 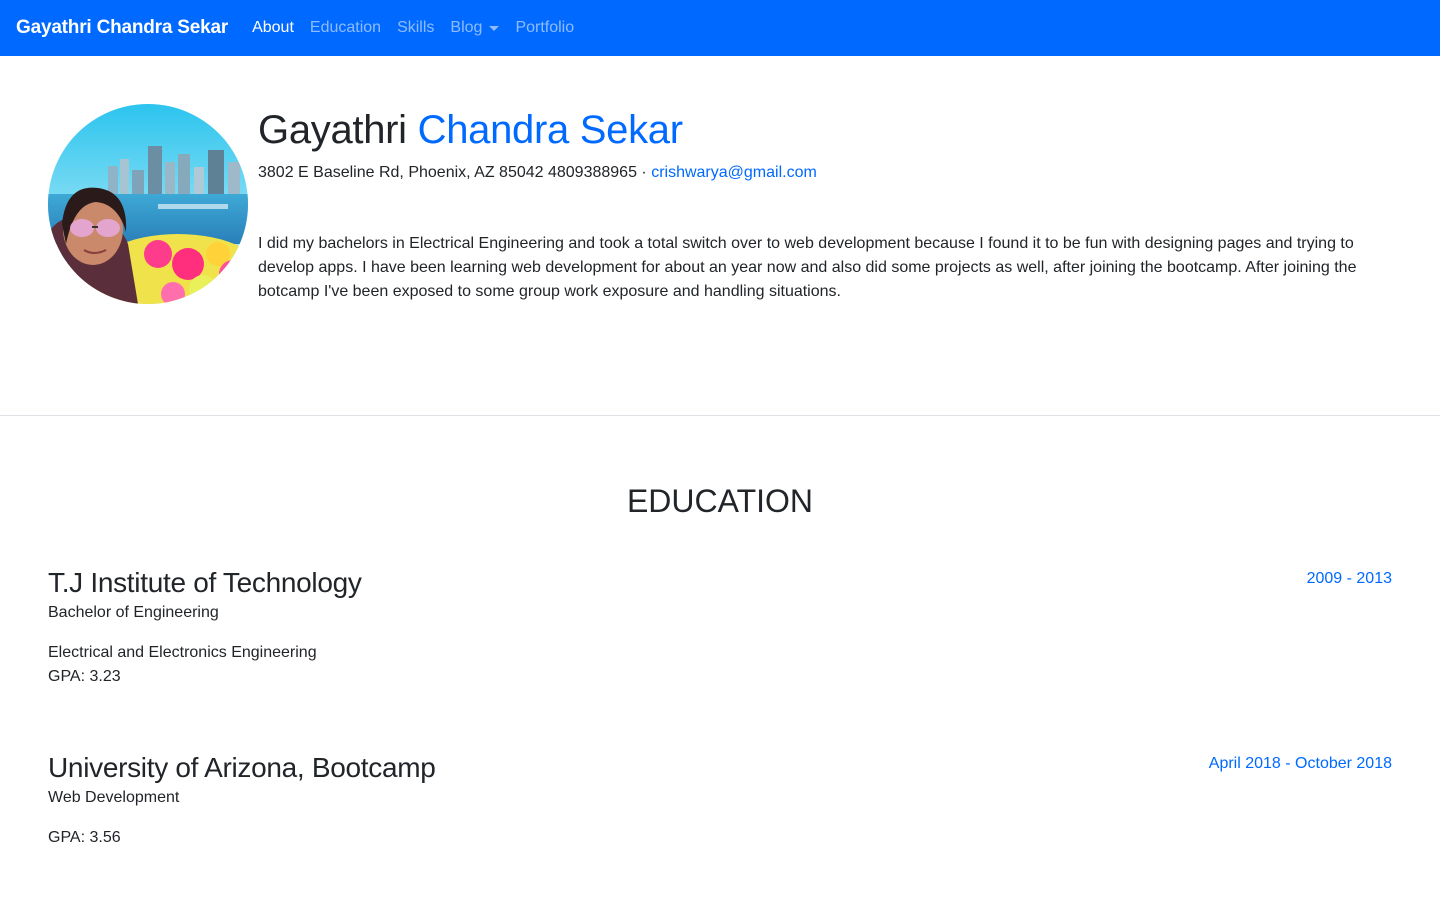 I want to click on first-name: Gayathri, so click(x=332, y=130).